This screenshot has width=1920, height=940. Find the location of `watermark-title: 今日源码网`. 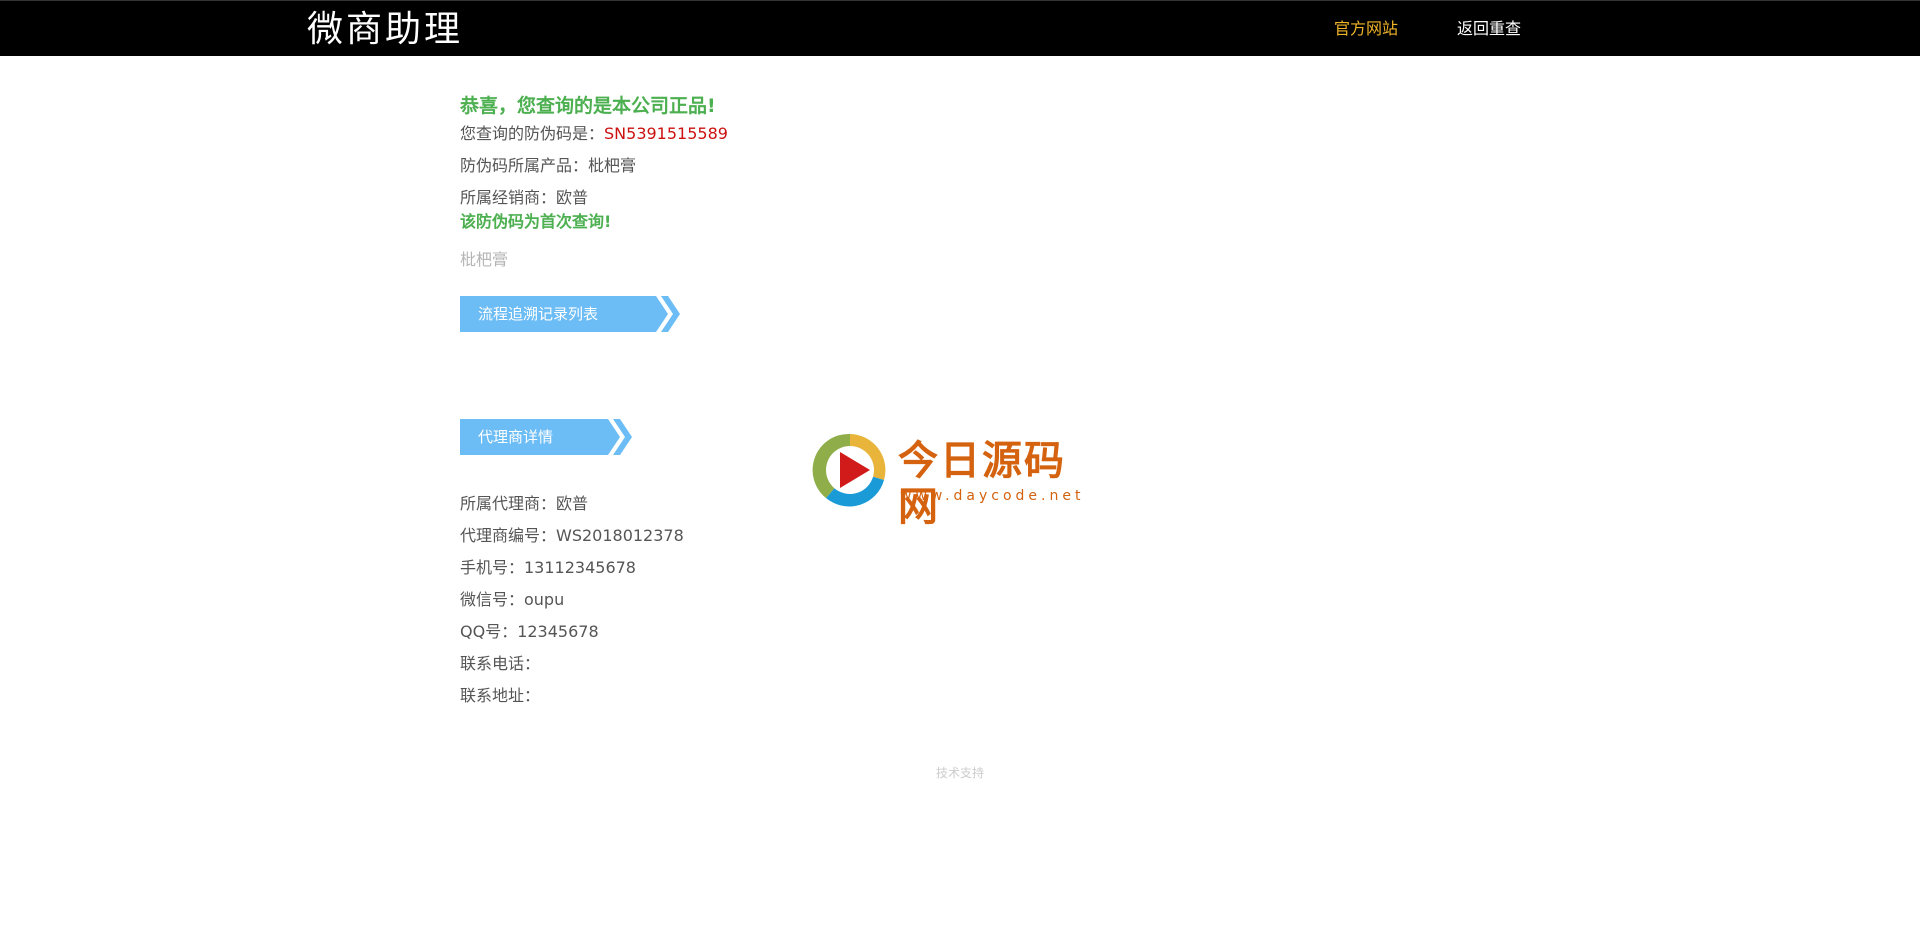

watermark-title: 今日源码网 is located at coordinates (982, 484).